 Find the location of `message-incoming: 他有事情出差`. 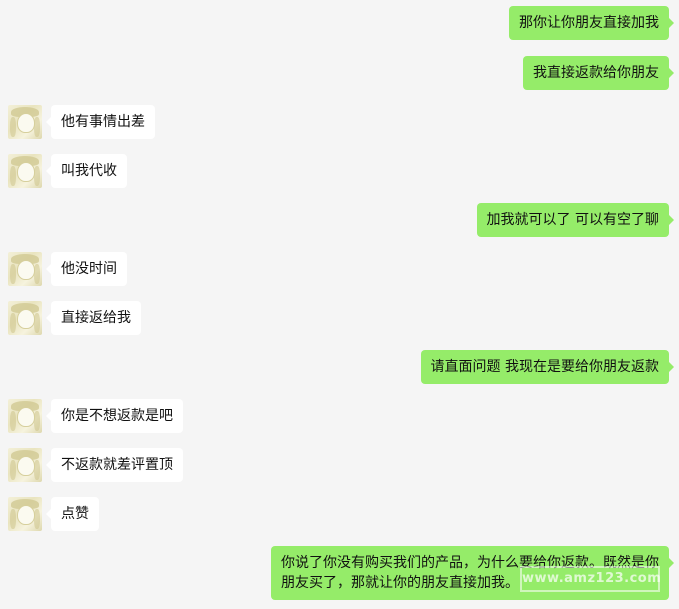

message-incoming: 他有事情出差 is located at coordinates (81, 122).